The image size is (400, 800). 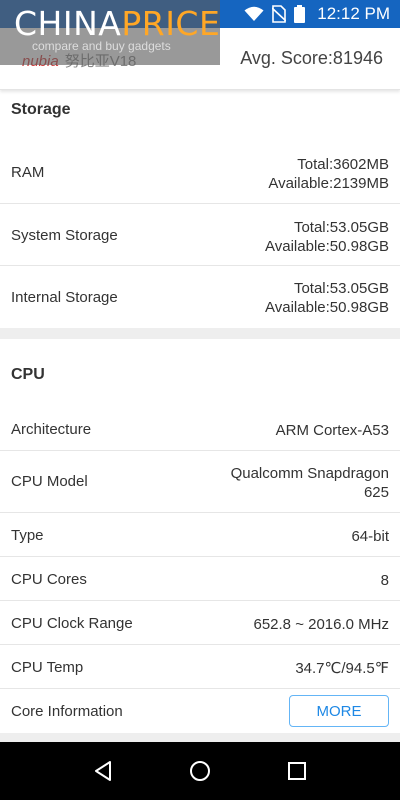 I want to click on value-line: 625, so click(x=376, y=492).